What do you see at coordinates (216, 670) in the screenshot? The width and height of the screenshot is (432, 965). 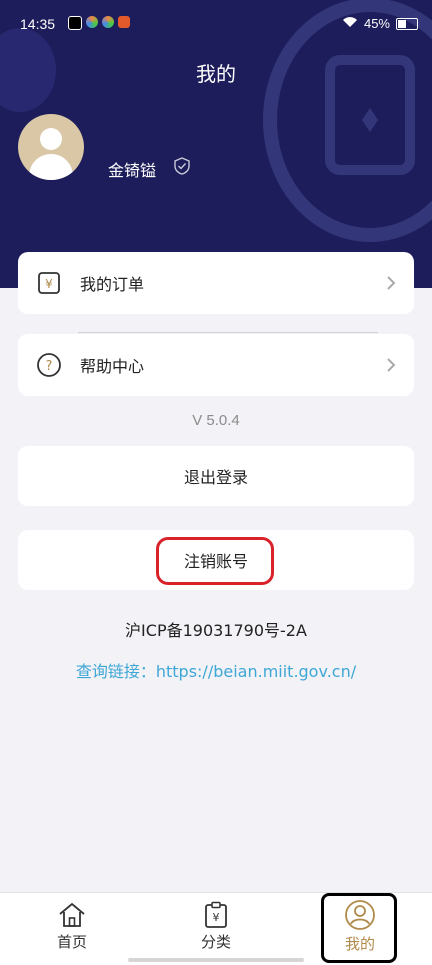 I see `icp-query-link: 查询链接：https://beian.miit.gov.cn/` at bounding box center [216, 670].